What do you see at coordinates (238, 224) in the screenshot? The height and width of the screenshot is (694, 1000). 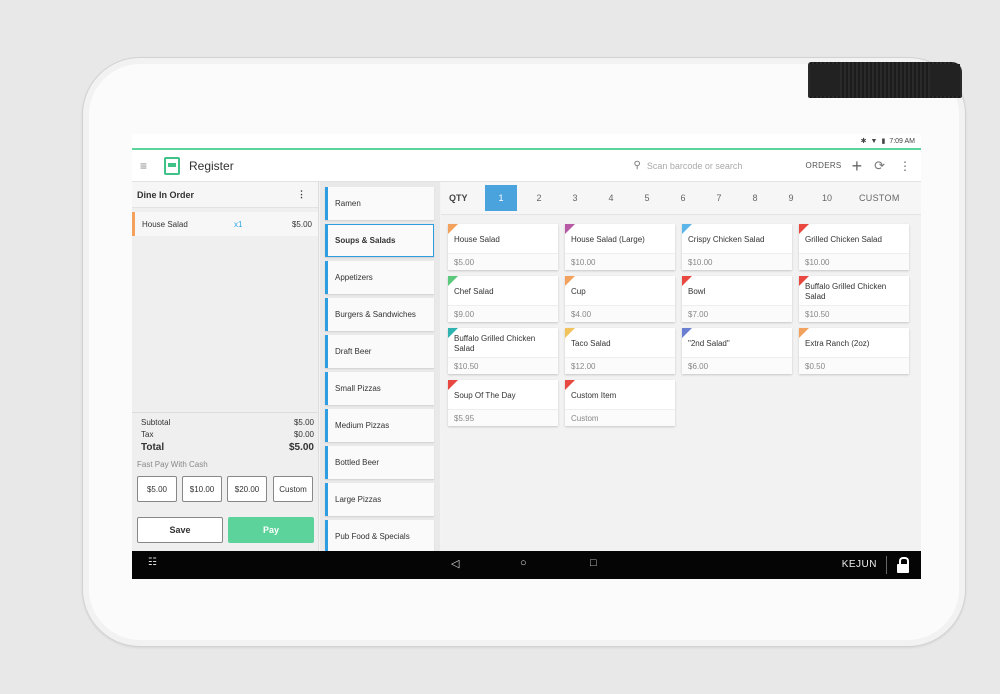 I see `order-line-qty: x1` at bounding box center [238, 224].